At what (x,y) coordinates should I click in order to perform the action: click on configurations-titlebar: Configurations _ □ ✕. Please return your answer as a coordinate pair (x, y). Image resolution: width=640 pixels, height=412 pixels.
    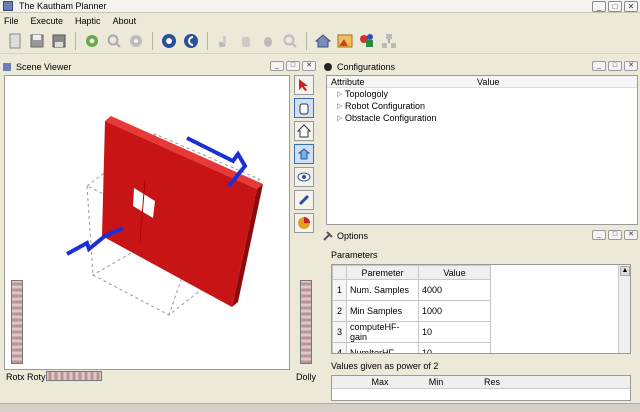
    Looking at the image, I should click on (481, 67).